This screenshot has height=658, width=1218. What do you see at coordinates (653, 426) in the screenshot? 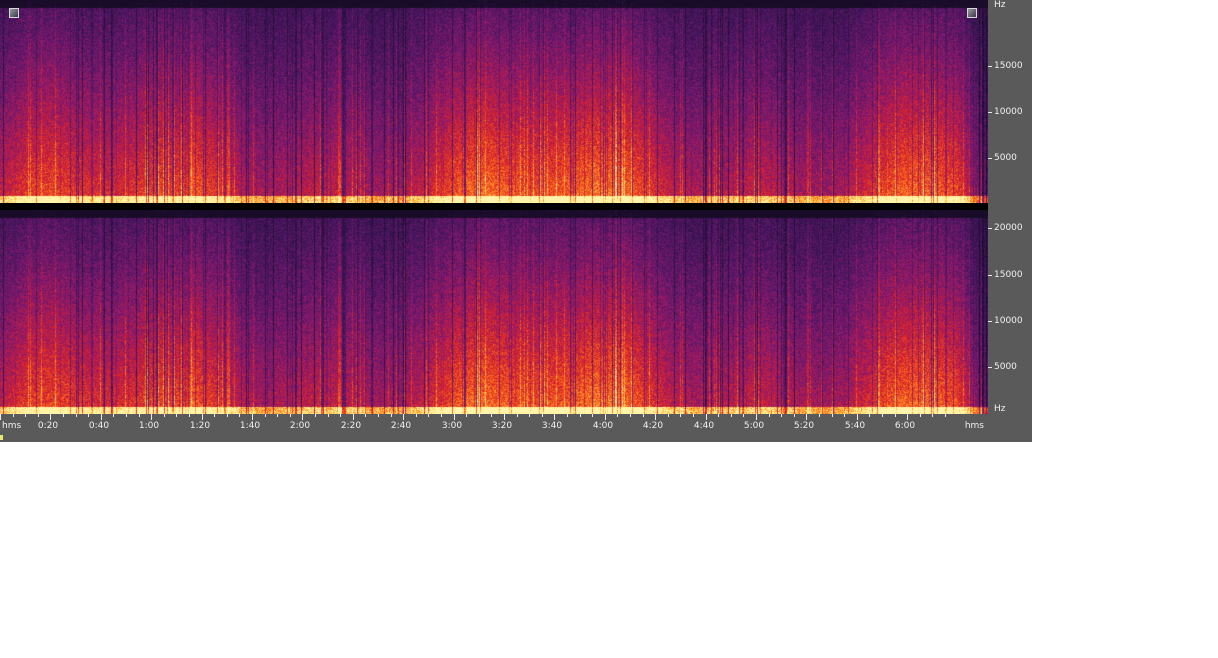
I see `time-label: 4:20` at bounding box center [653, 426].